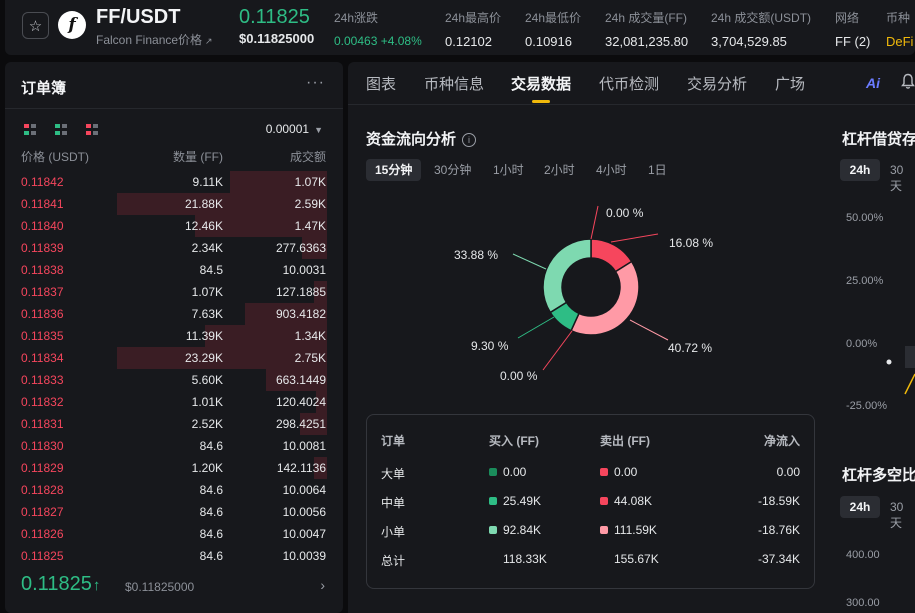 This screenshot has width=915, height=613. What do you see at coordinates (863, 555) in the screenshot?
I see `axis-label: 400.00` at bounding box center [863, 555].